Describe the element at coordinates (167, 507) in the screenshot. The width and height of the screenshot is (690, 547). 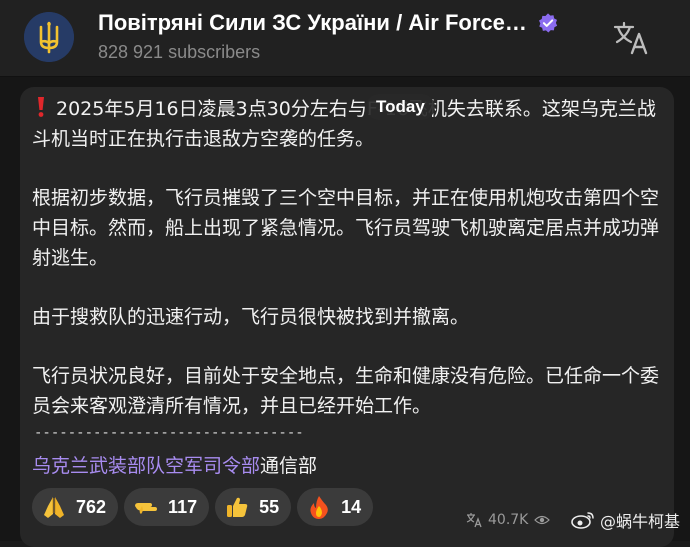
I see `reaction-pointing-hand: 117` at that location.